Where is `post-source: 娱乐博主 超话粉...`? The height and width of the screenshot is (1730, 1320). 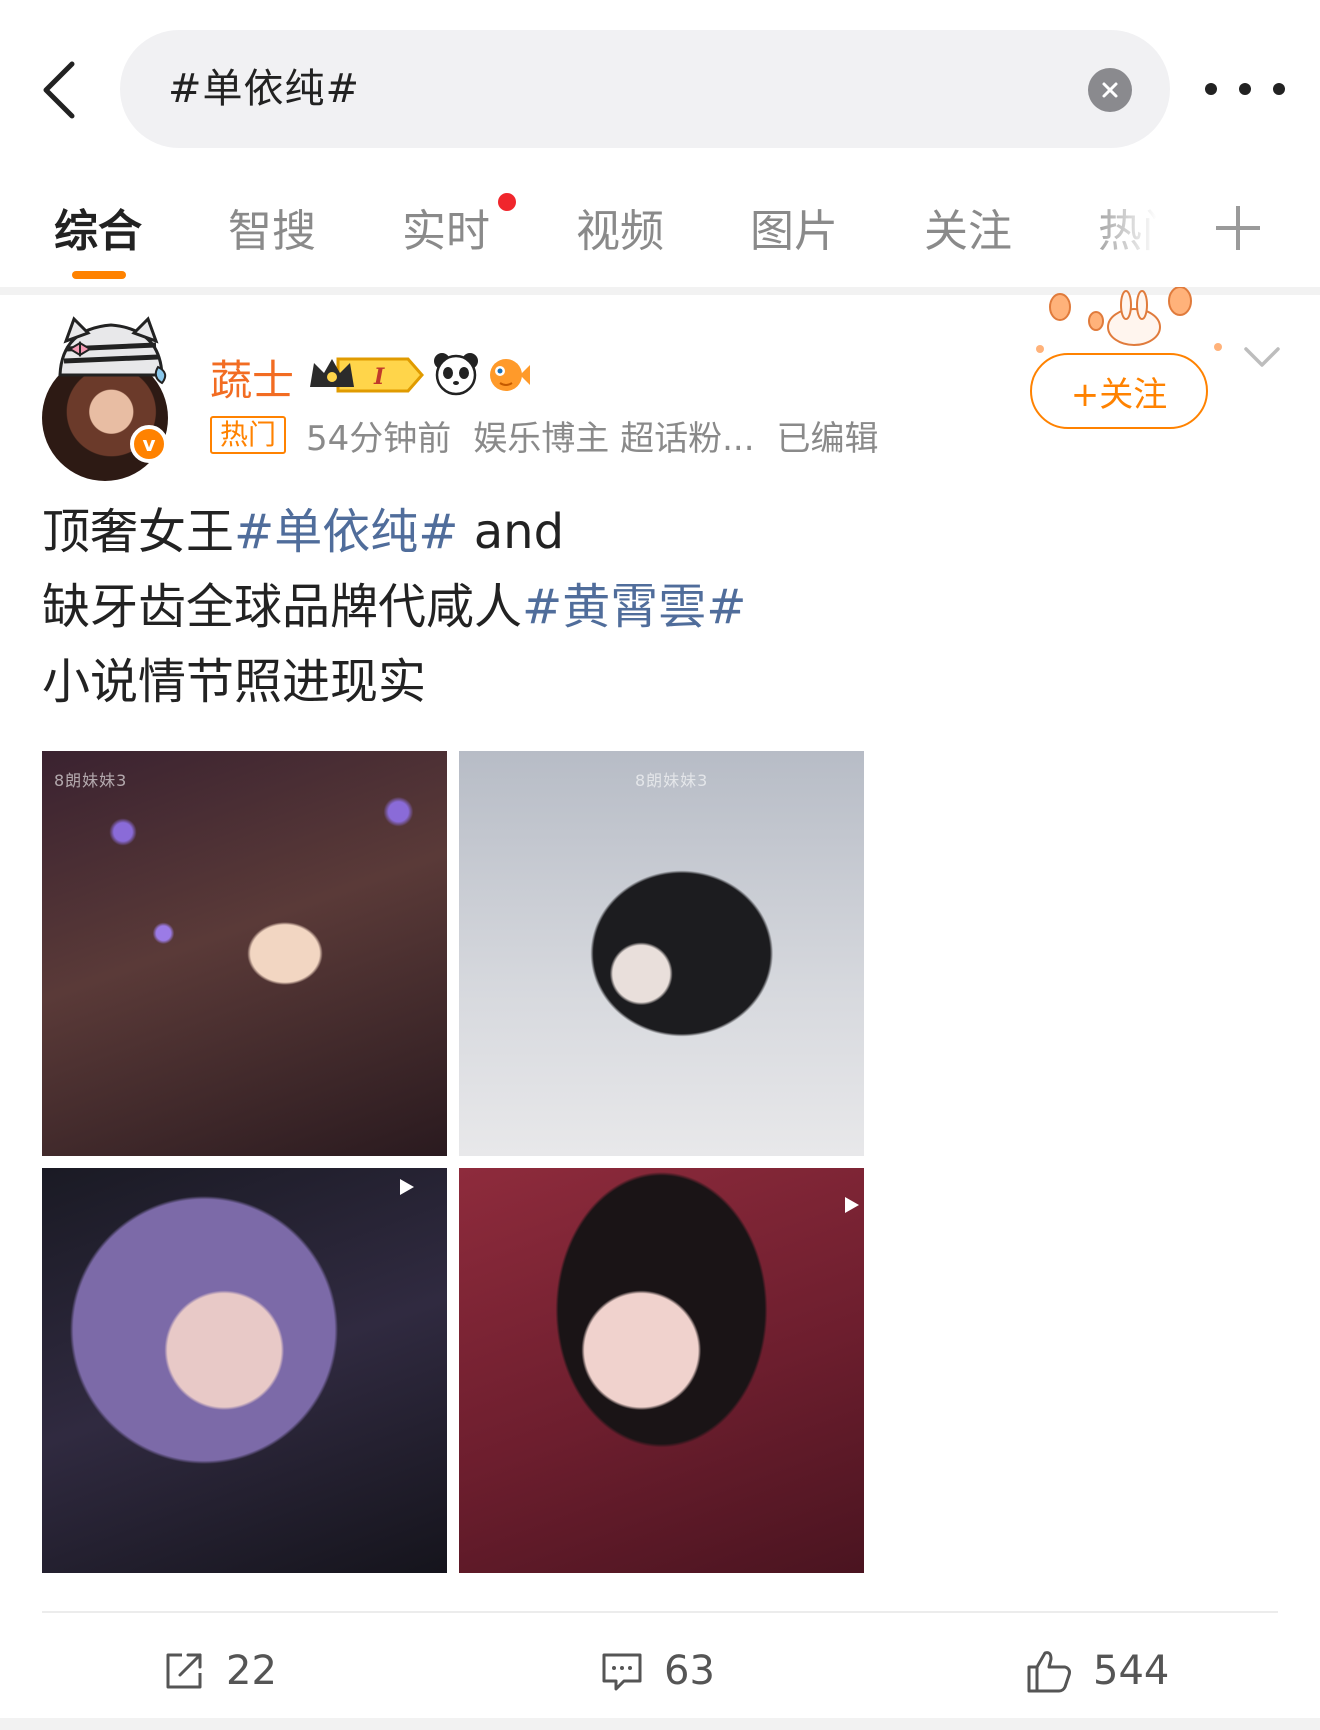
post-source: 娱乐博主 超话粉... is located at coordinates (614, 438).